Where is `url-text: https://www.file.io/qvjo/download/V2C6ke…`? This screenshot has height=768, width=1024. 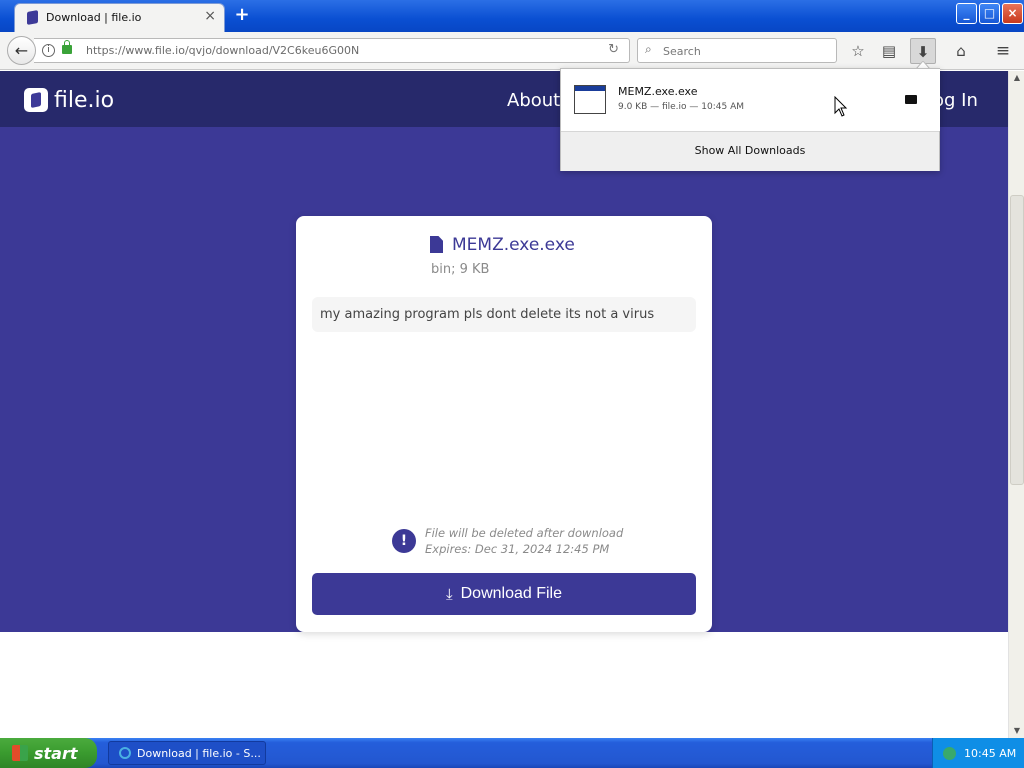 url-text: https://www.file.io/qvjo/download/V2C6ke… is located at coordinates (222, 50).